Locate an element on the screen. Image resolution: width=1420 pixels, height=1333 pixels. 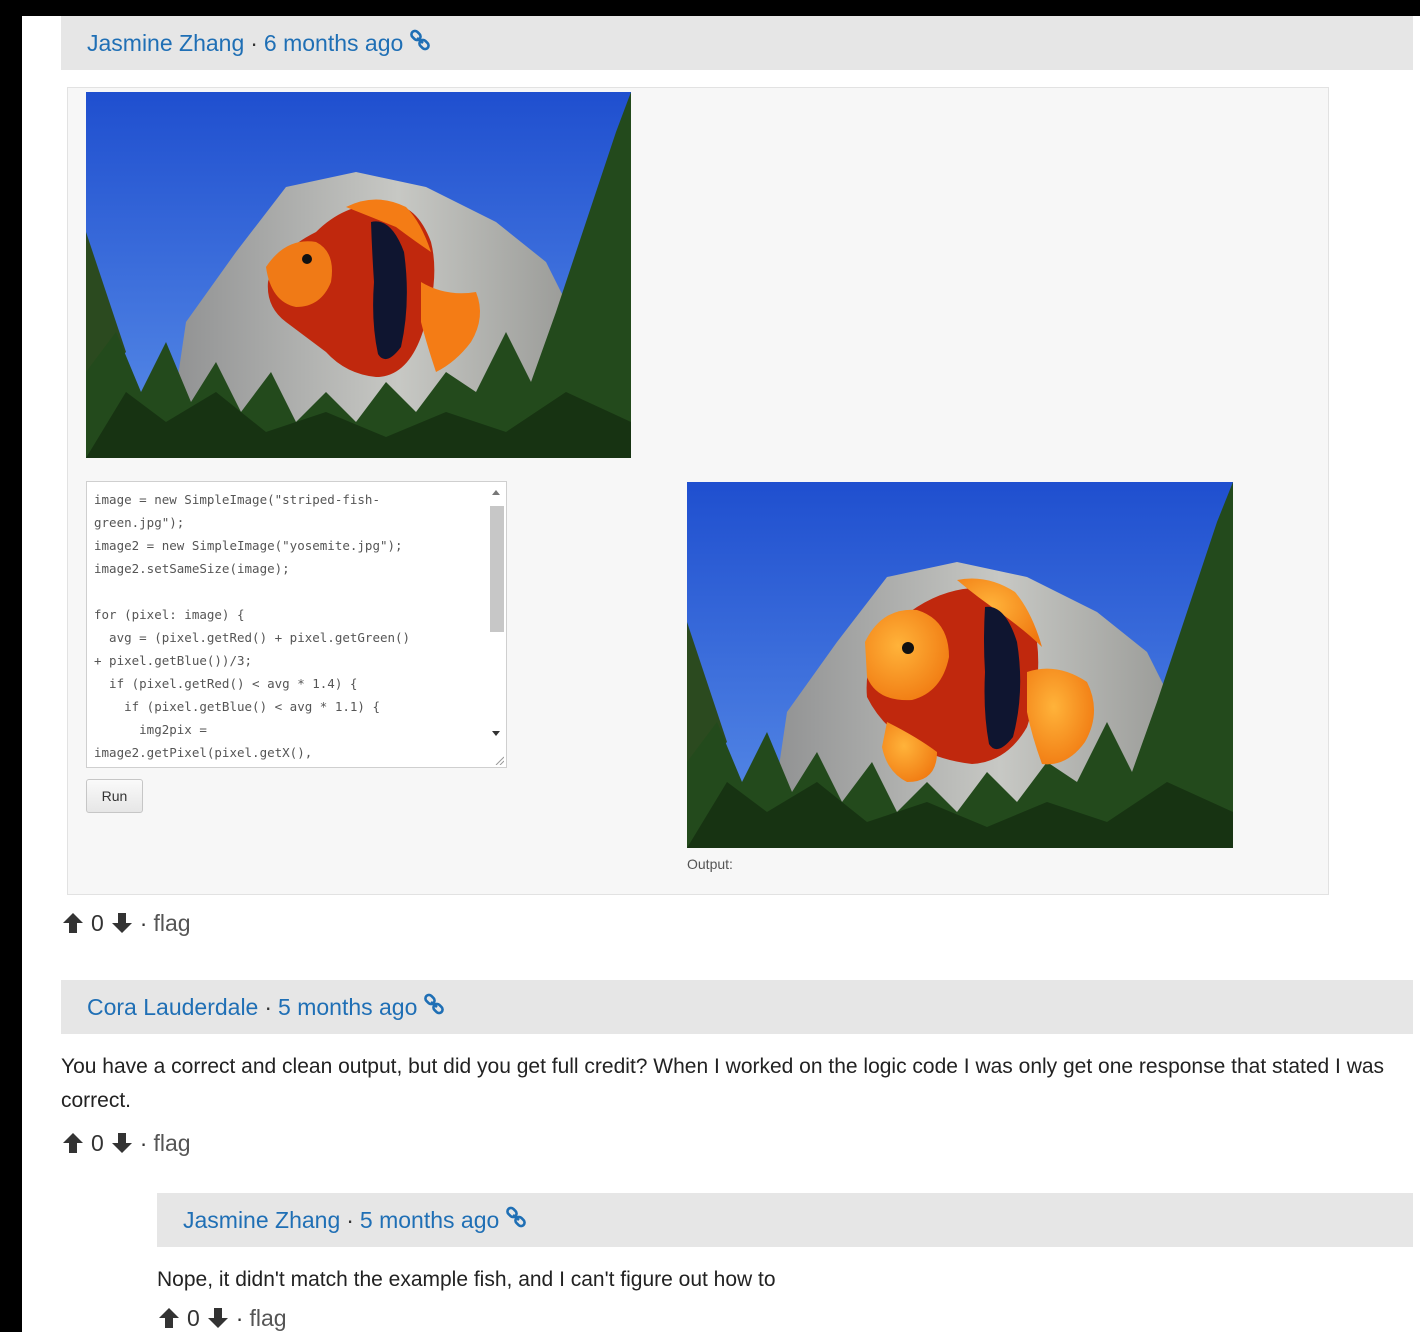
code-line: for (pixel: image) { is located at coordinates (169, 614).